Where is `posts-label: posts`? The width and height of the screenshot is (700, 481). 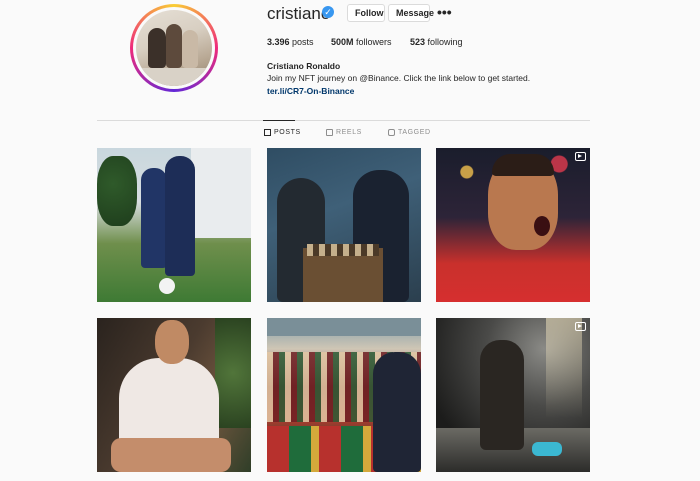 posts-label: posts is located at coordinates (303, 42).